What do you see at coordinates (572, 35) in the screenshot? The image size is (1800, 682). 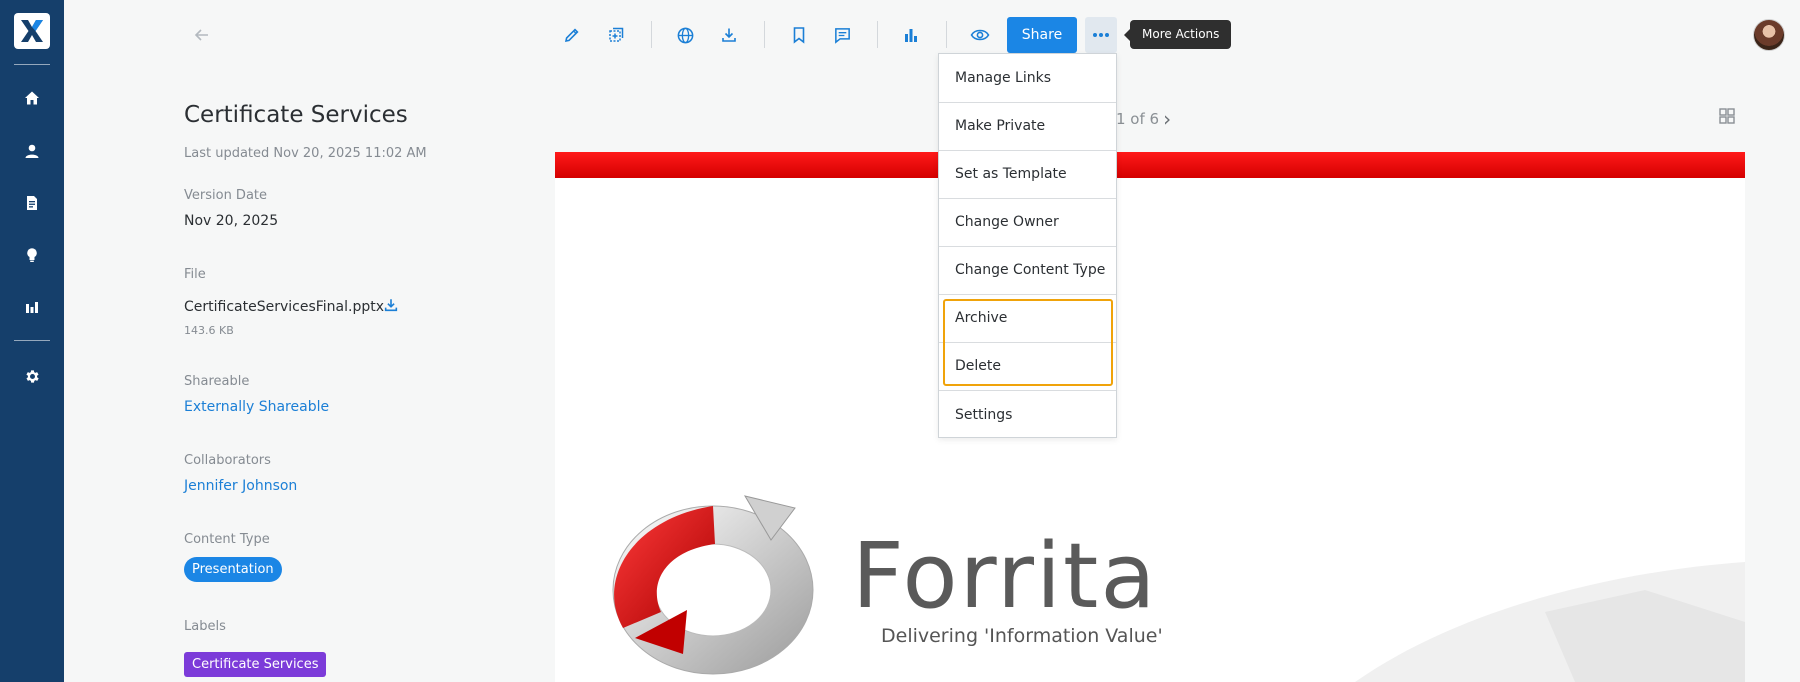 I see `edit-icon` at bounding box center [572, 35].